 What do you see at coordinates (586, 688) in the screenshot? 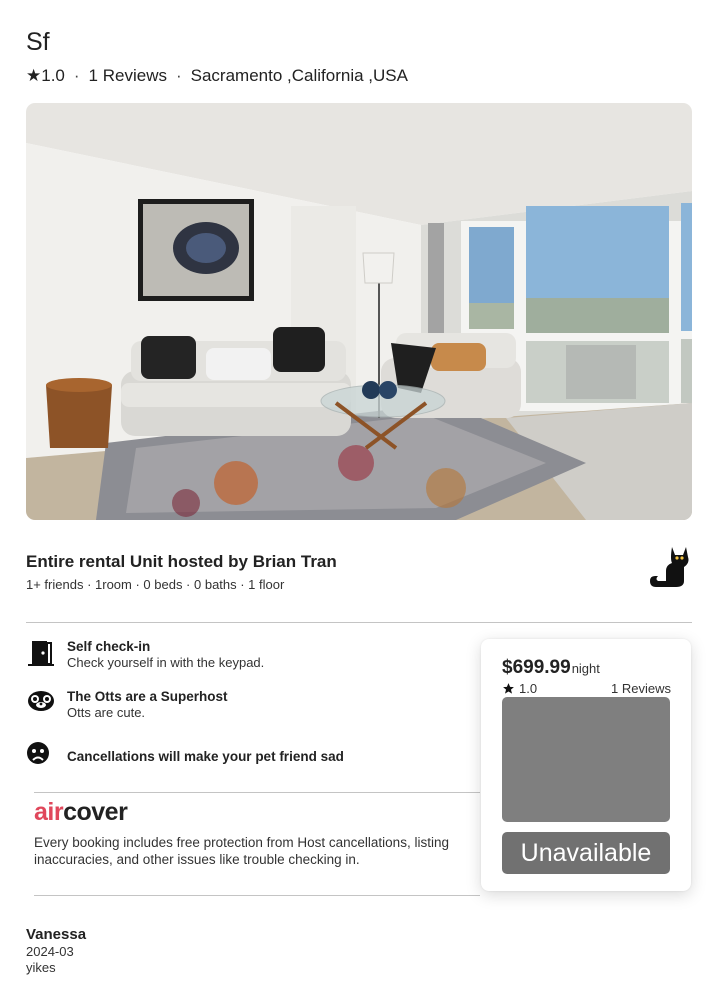
I see `booking-rating-row: 1.0 1 Reviews` at bounding box center [586, 688].